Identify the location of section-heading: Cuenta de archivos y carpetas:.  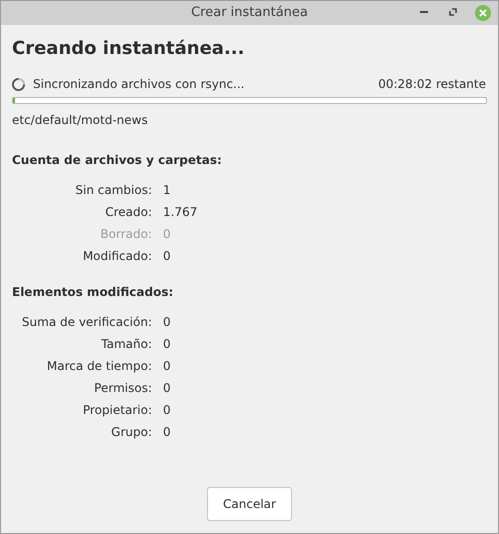
(117, 160).